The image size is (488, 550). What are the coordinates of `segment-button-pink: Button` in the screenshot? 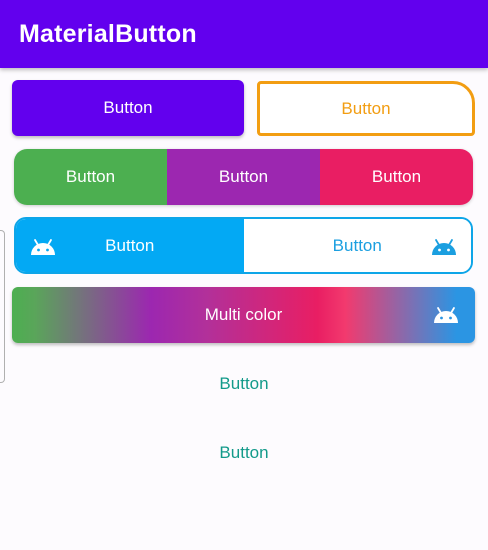 It's located at (396, 177).